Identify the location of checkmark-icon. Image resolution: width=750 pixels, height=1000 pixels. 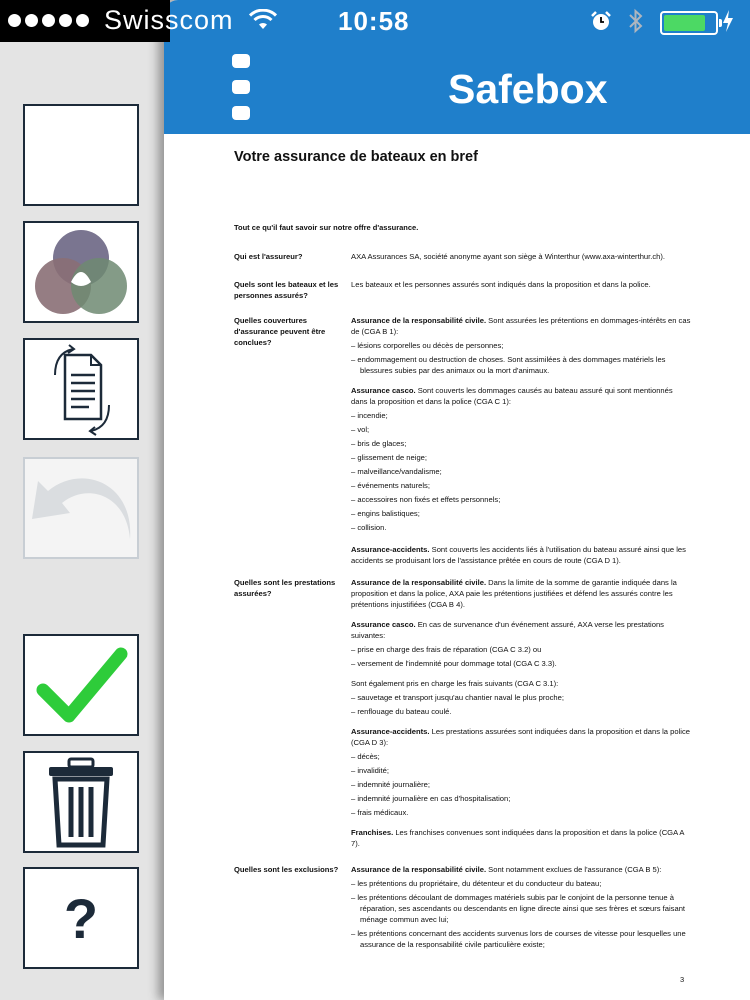
(82, 685).